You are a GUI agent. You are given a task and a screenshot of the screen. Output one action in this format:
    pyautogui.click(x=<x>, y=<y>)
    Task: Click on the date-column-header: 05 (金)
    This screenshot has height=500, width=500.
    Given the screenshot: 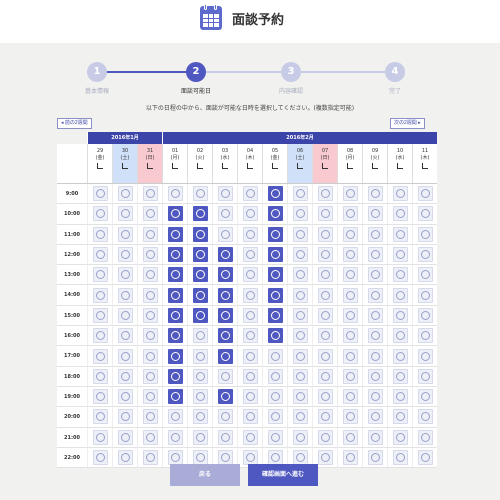 What is the action you would take?
    pyautogui.click(x=274, y=163)
    